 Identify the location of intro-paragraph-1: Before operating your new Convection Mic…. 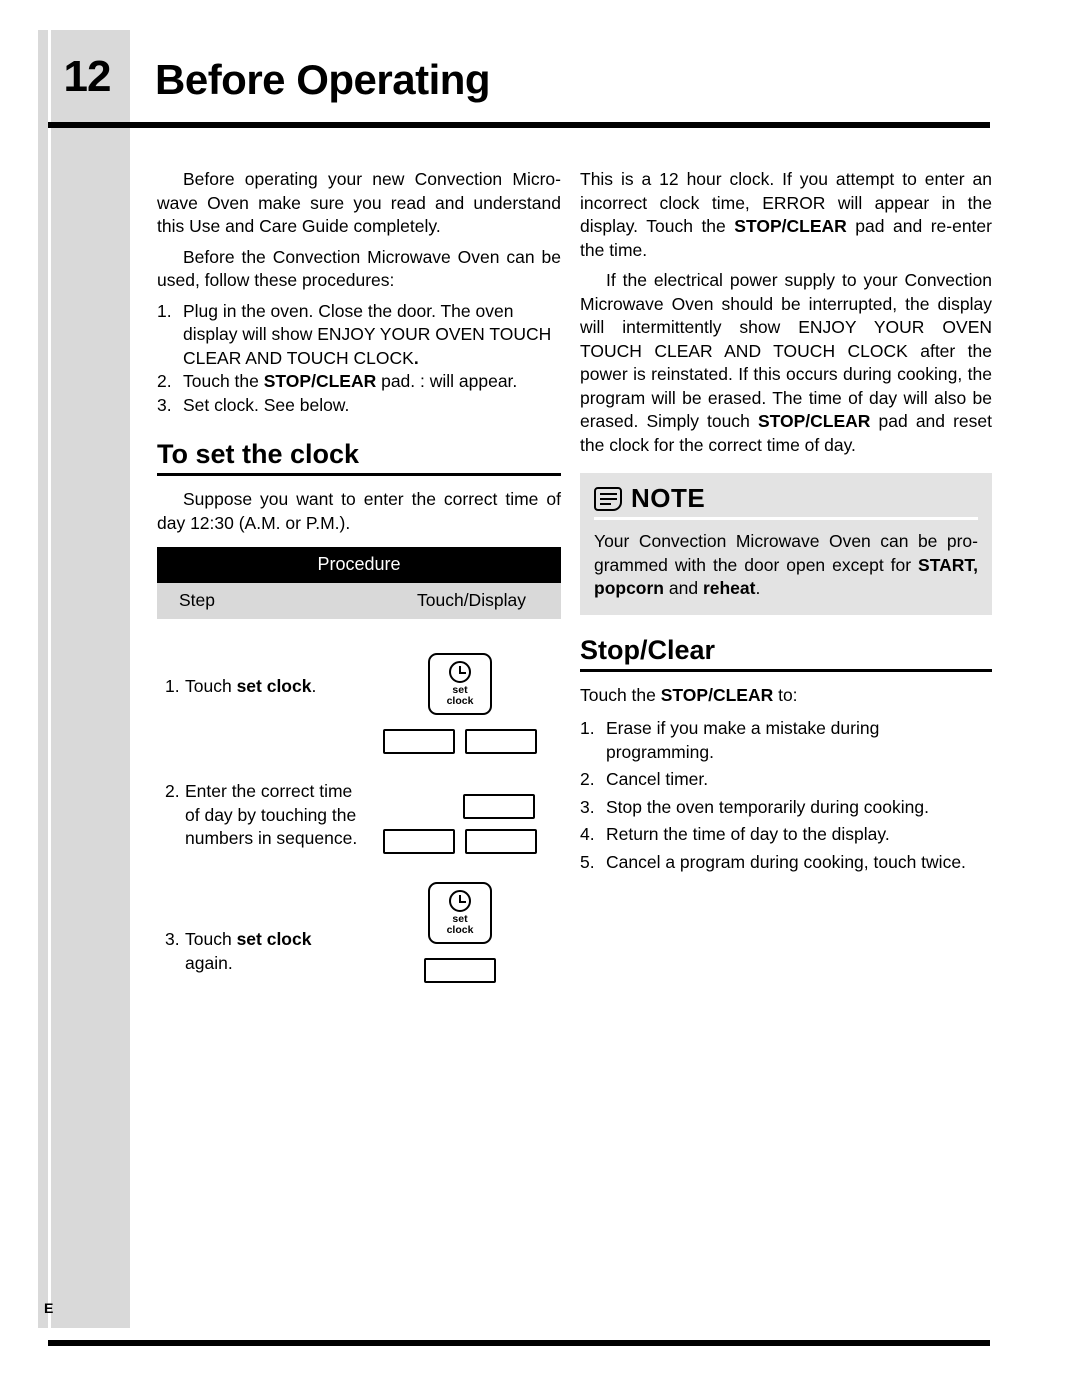
(359, 202).